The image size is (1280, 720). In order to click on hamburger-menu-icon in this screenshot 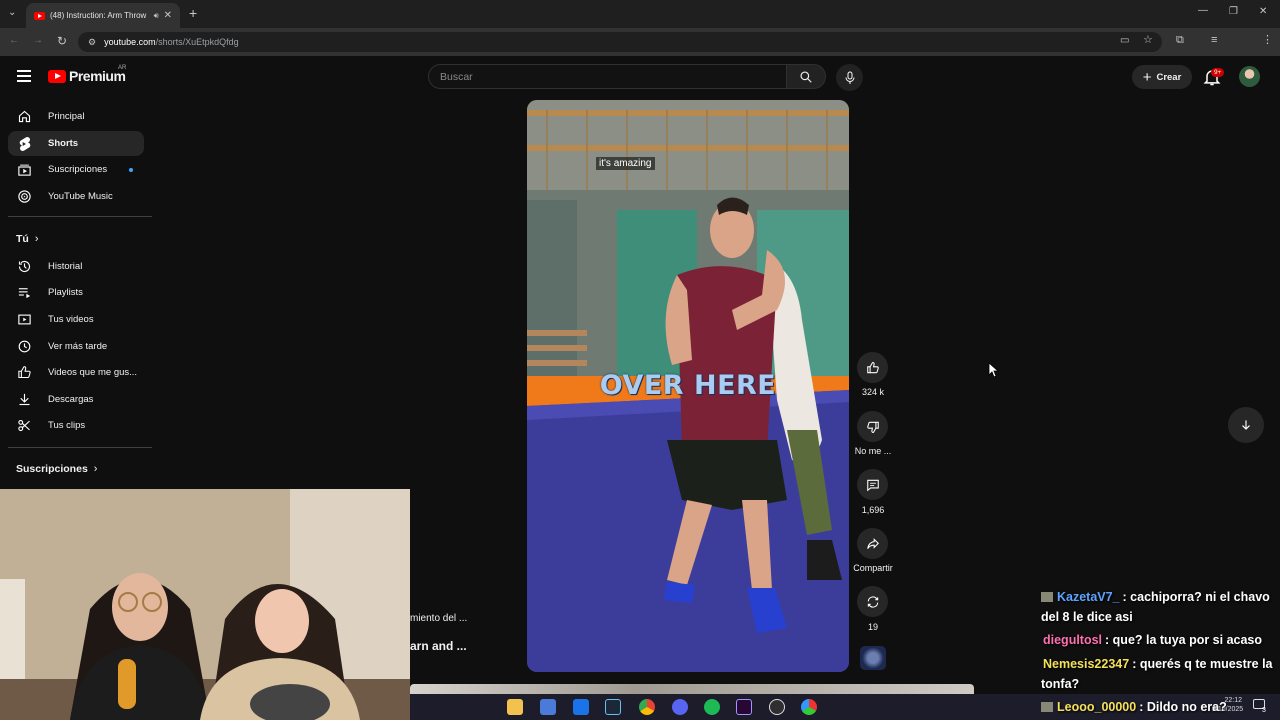, I will do `click(24, 76)`.